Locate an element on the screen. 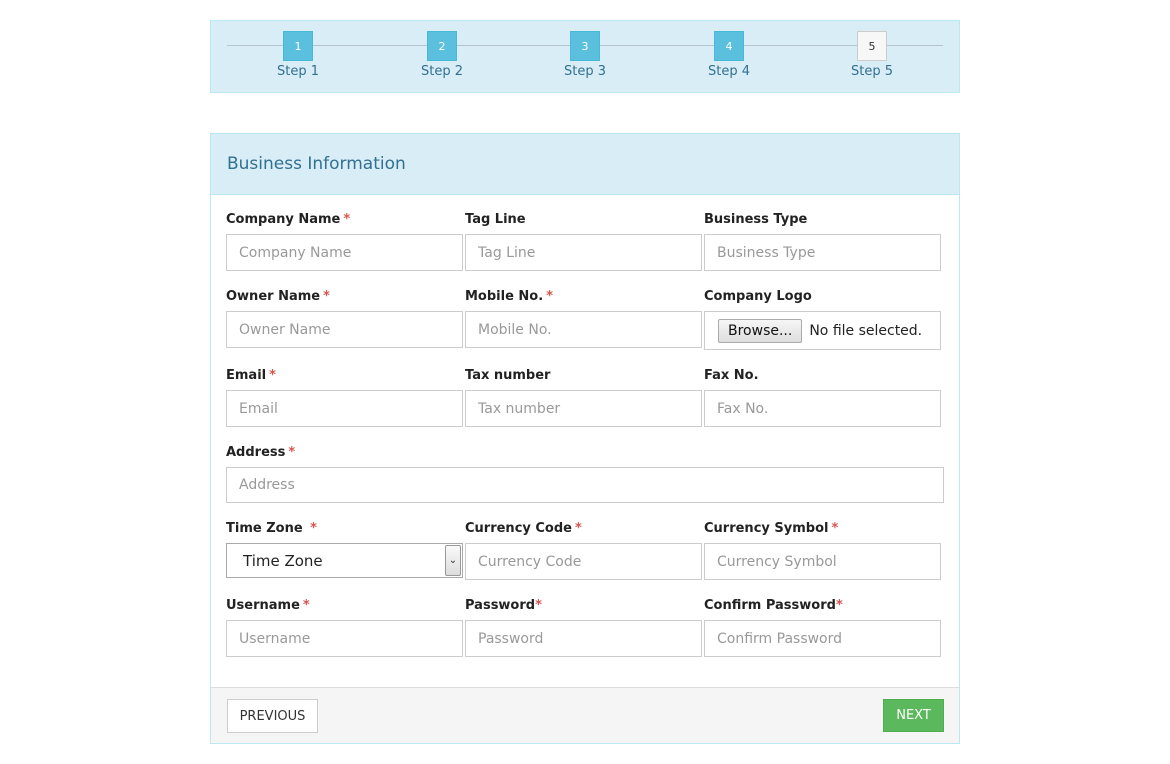  step-2: 2 Step 2 is located at coordinates (442, 55).